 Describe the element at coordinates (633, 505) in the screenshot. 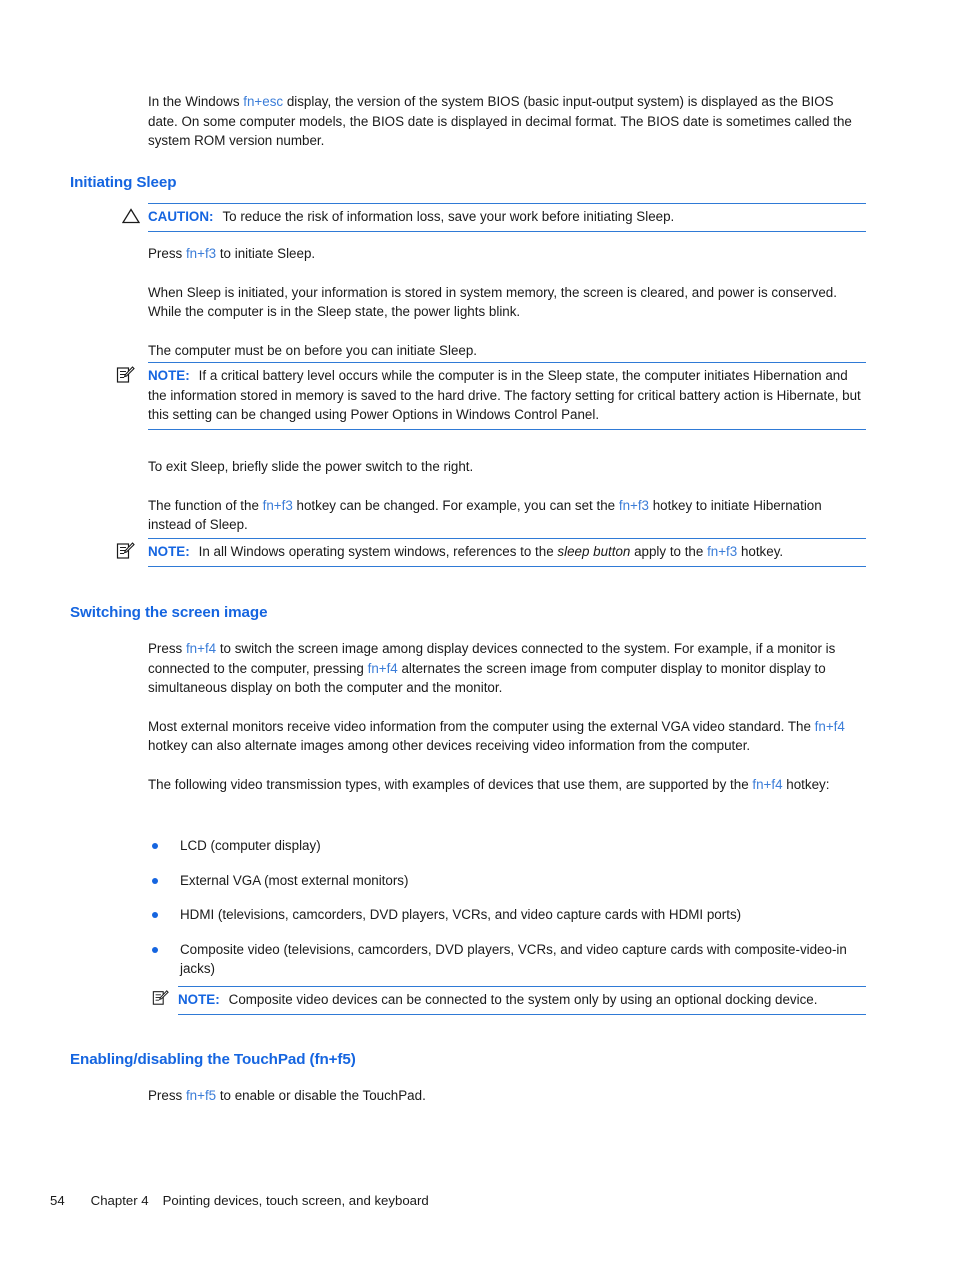

I see `hotkey-fn-f3-b: fn+f3` at that location.